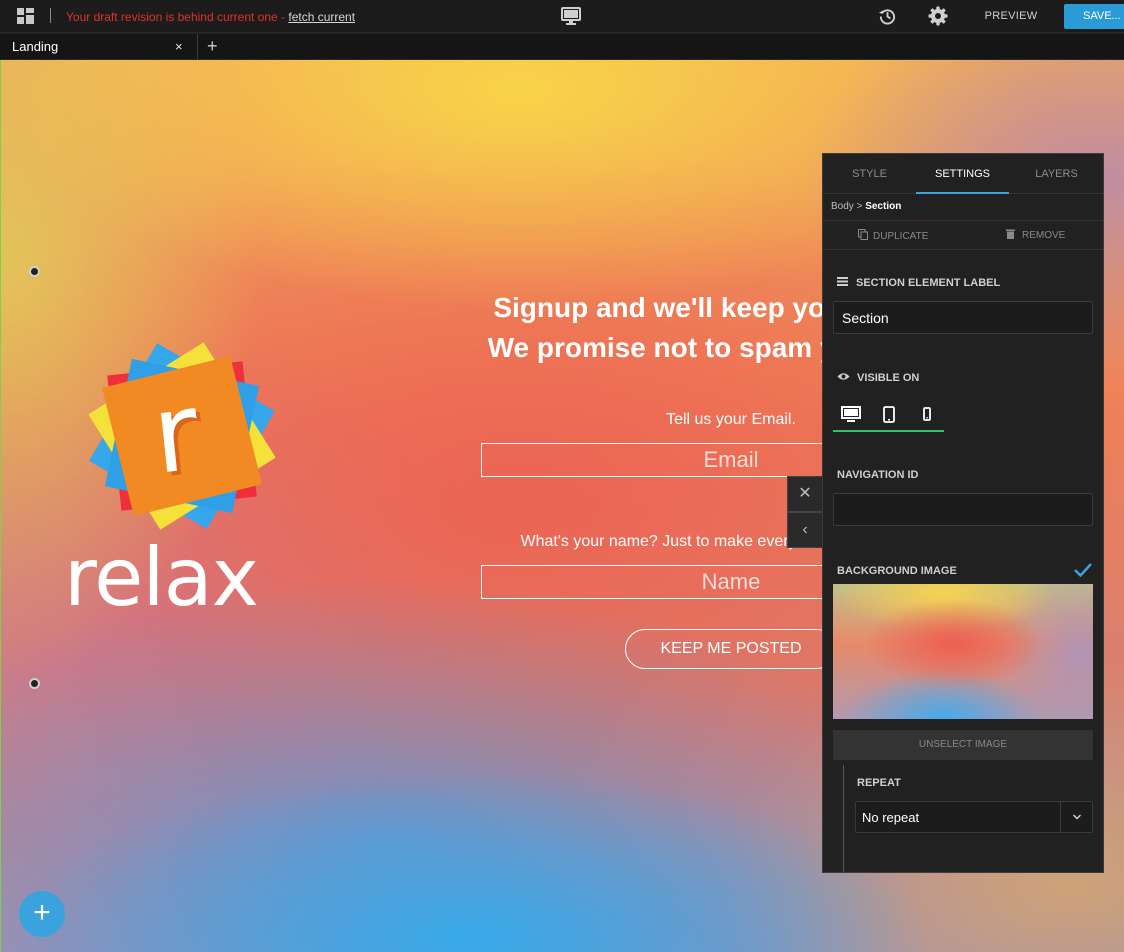 This screenshot has height=952, width=1124. Describe the element at coordinates (974, 817) in the screenshot. I see `repeat-select: No repeat` at that location.